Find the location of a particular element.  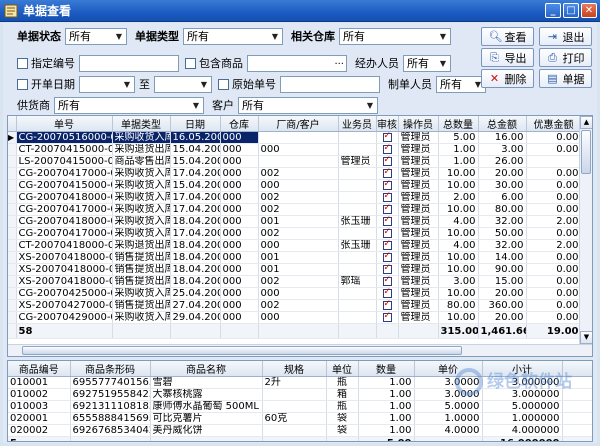

customer-combo: 所有 ▼ is located at coordinates (308, 105).